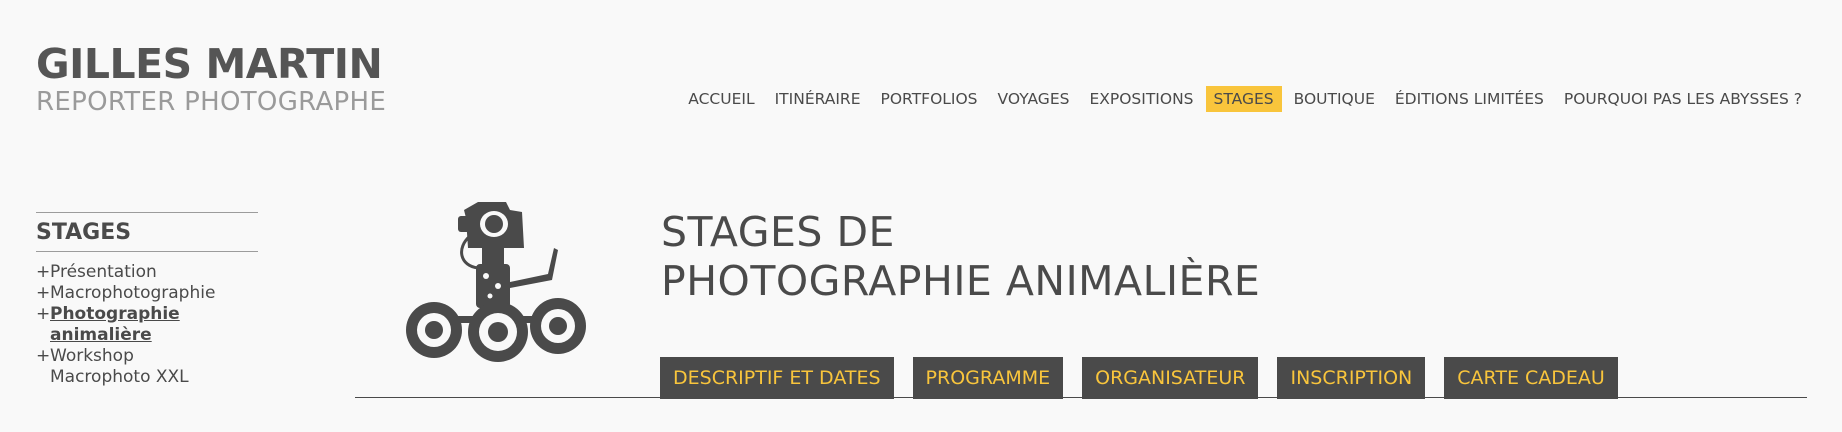 The height and width of the screenshot is (432, 1842). What do you see at coordinates (154, 325) in the screenshot?
I see `sidebar-item-label: Photographie animalière` at bounding box center [154, 325].